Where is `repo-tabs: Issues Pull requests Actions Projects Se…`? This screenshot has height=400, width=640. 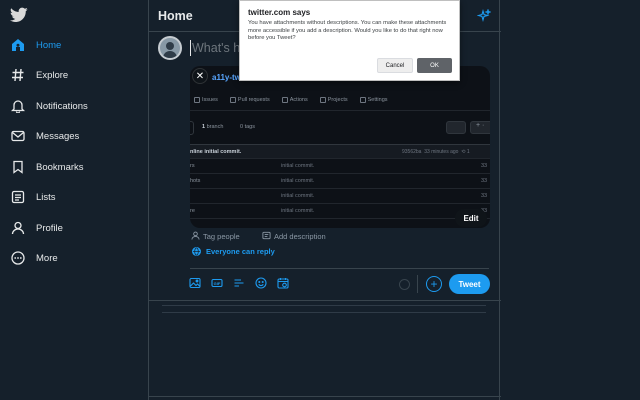 repo-tabs: Issues Pull requests Actions Projects Se… is located at coordinates (340, 100).